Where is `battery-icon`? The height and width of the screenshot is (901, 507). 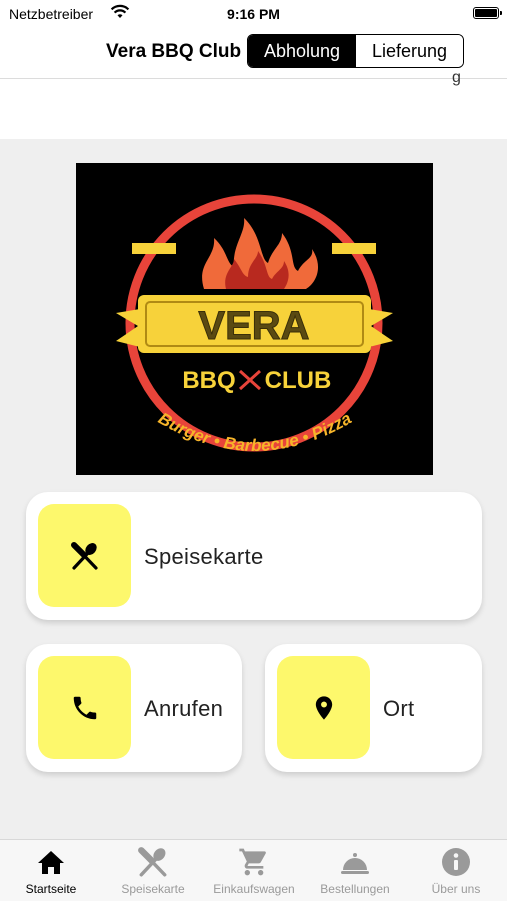 battery-icon is located at coordinates (487, 13).